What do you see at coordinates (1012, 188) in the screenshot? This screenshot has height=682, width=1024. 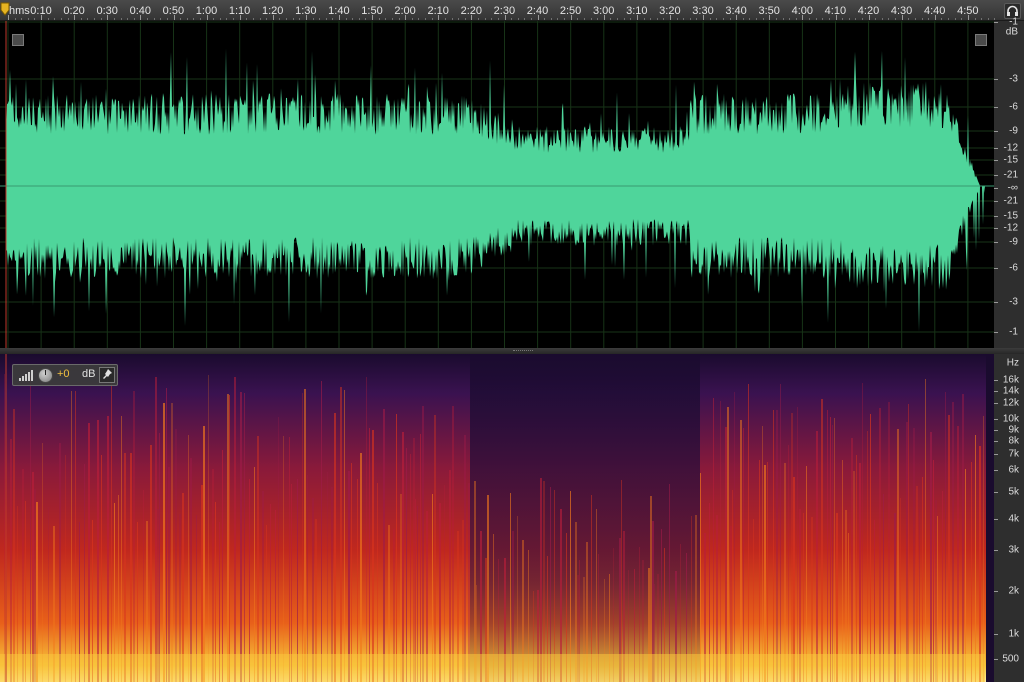 I see `db-scale-label: -∞` at bounding box center [1012, 188].